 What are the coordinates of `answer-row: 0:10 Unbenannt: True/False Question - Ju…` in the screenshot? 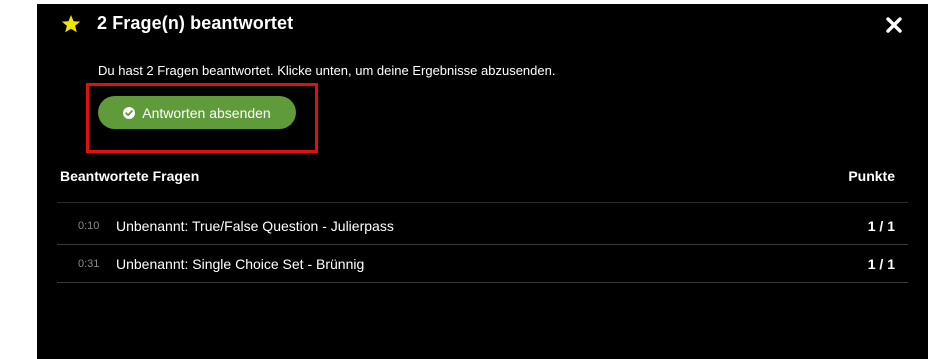 It's located at (482, 226).